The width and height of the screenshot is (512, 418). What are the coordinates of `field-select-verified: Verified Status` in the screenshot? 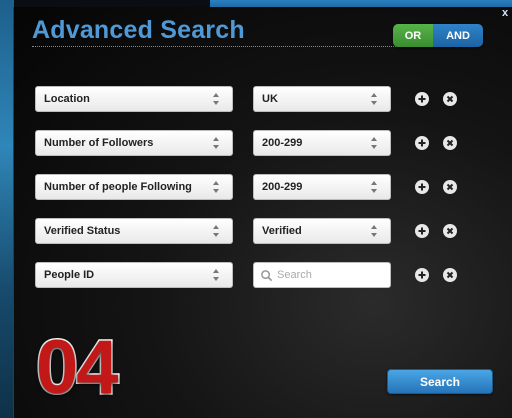 It's located at (134, 231).